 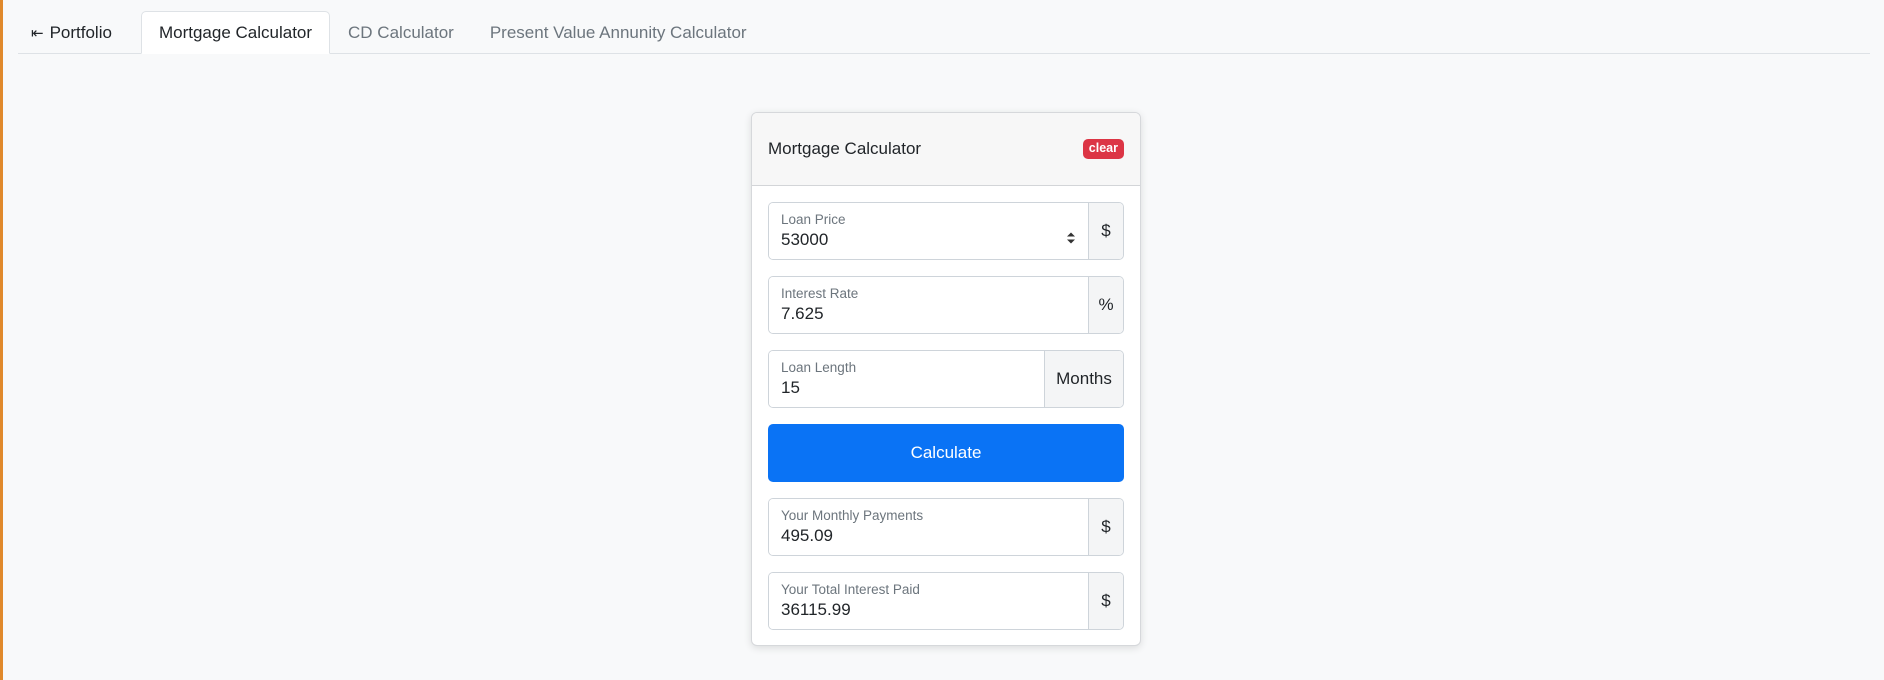 What do you see at coordinates (820, 293) in the screenshot?
I see `interest-rate-label: Interest Rate` at bounding box center [820, 293].